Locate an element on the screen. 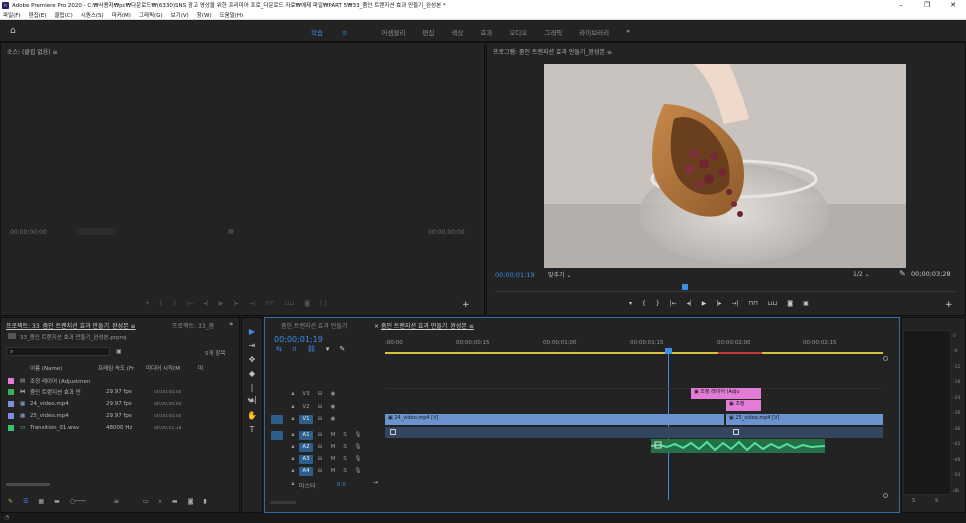 This screenshot has height=523, width=966. timeline-tab-2: × 줌인 트랜지션 효과 만들기_완성본 ≡ is located at coordinates (424, 325).